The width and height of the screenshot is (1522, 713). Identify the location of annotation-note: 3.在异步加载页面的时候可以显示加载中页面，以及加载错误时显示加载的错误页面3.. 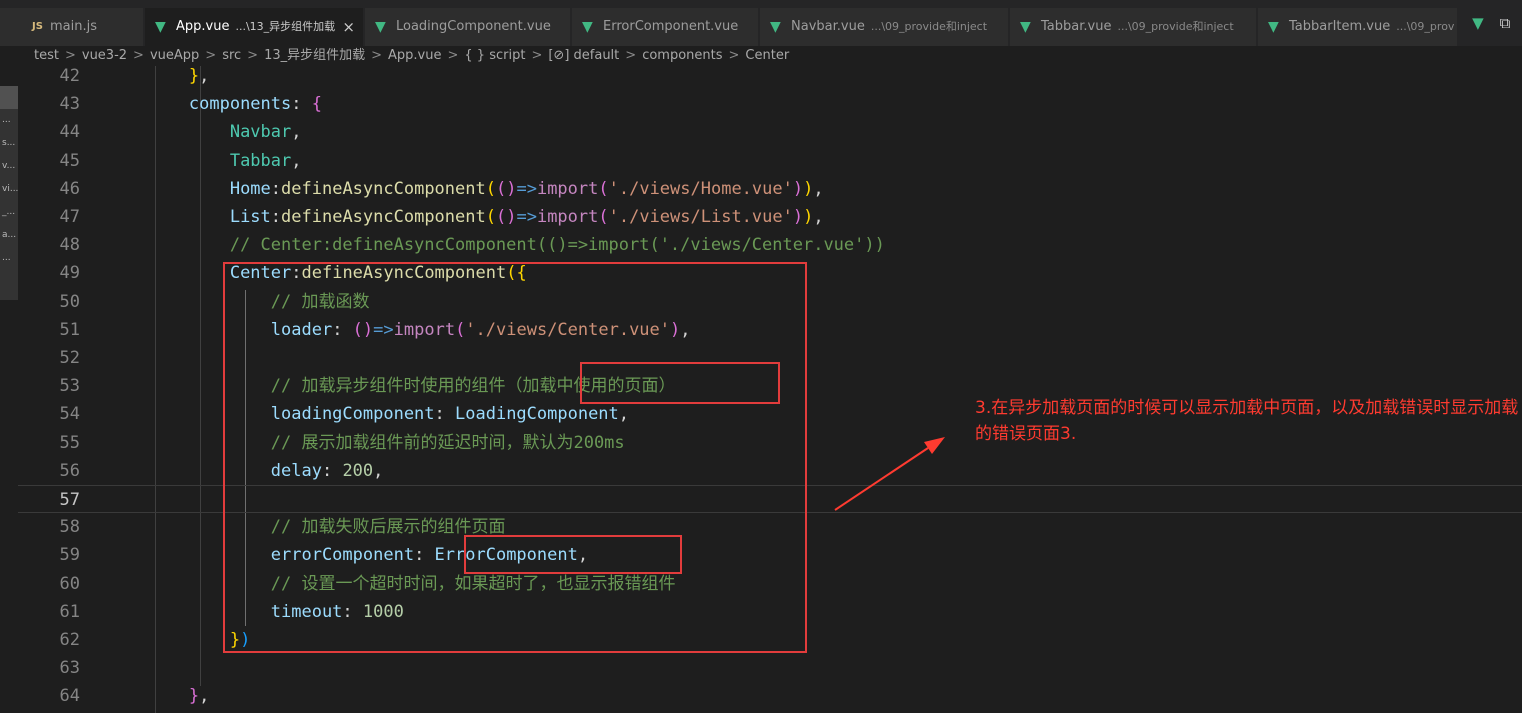
(1247, 421).